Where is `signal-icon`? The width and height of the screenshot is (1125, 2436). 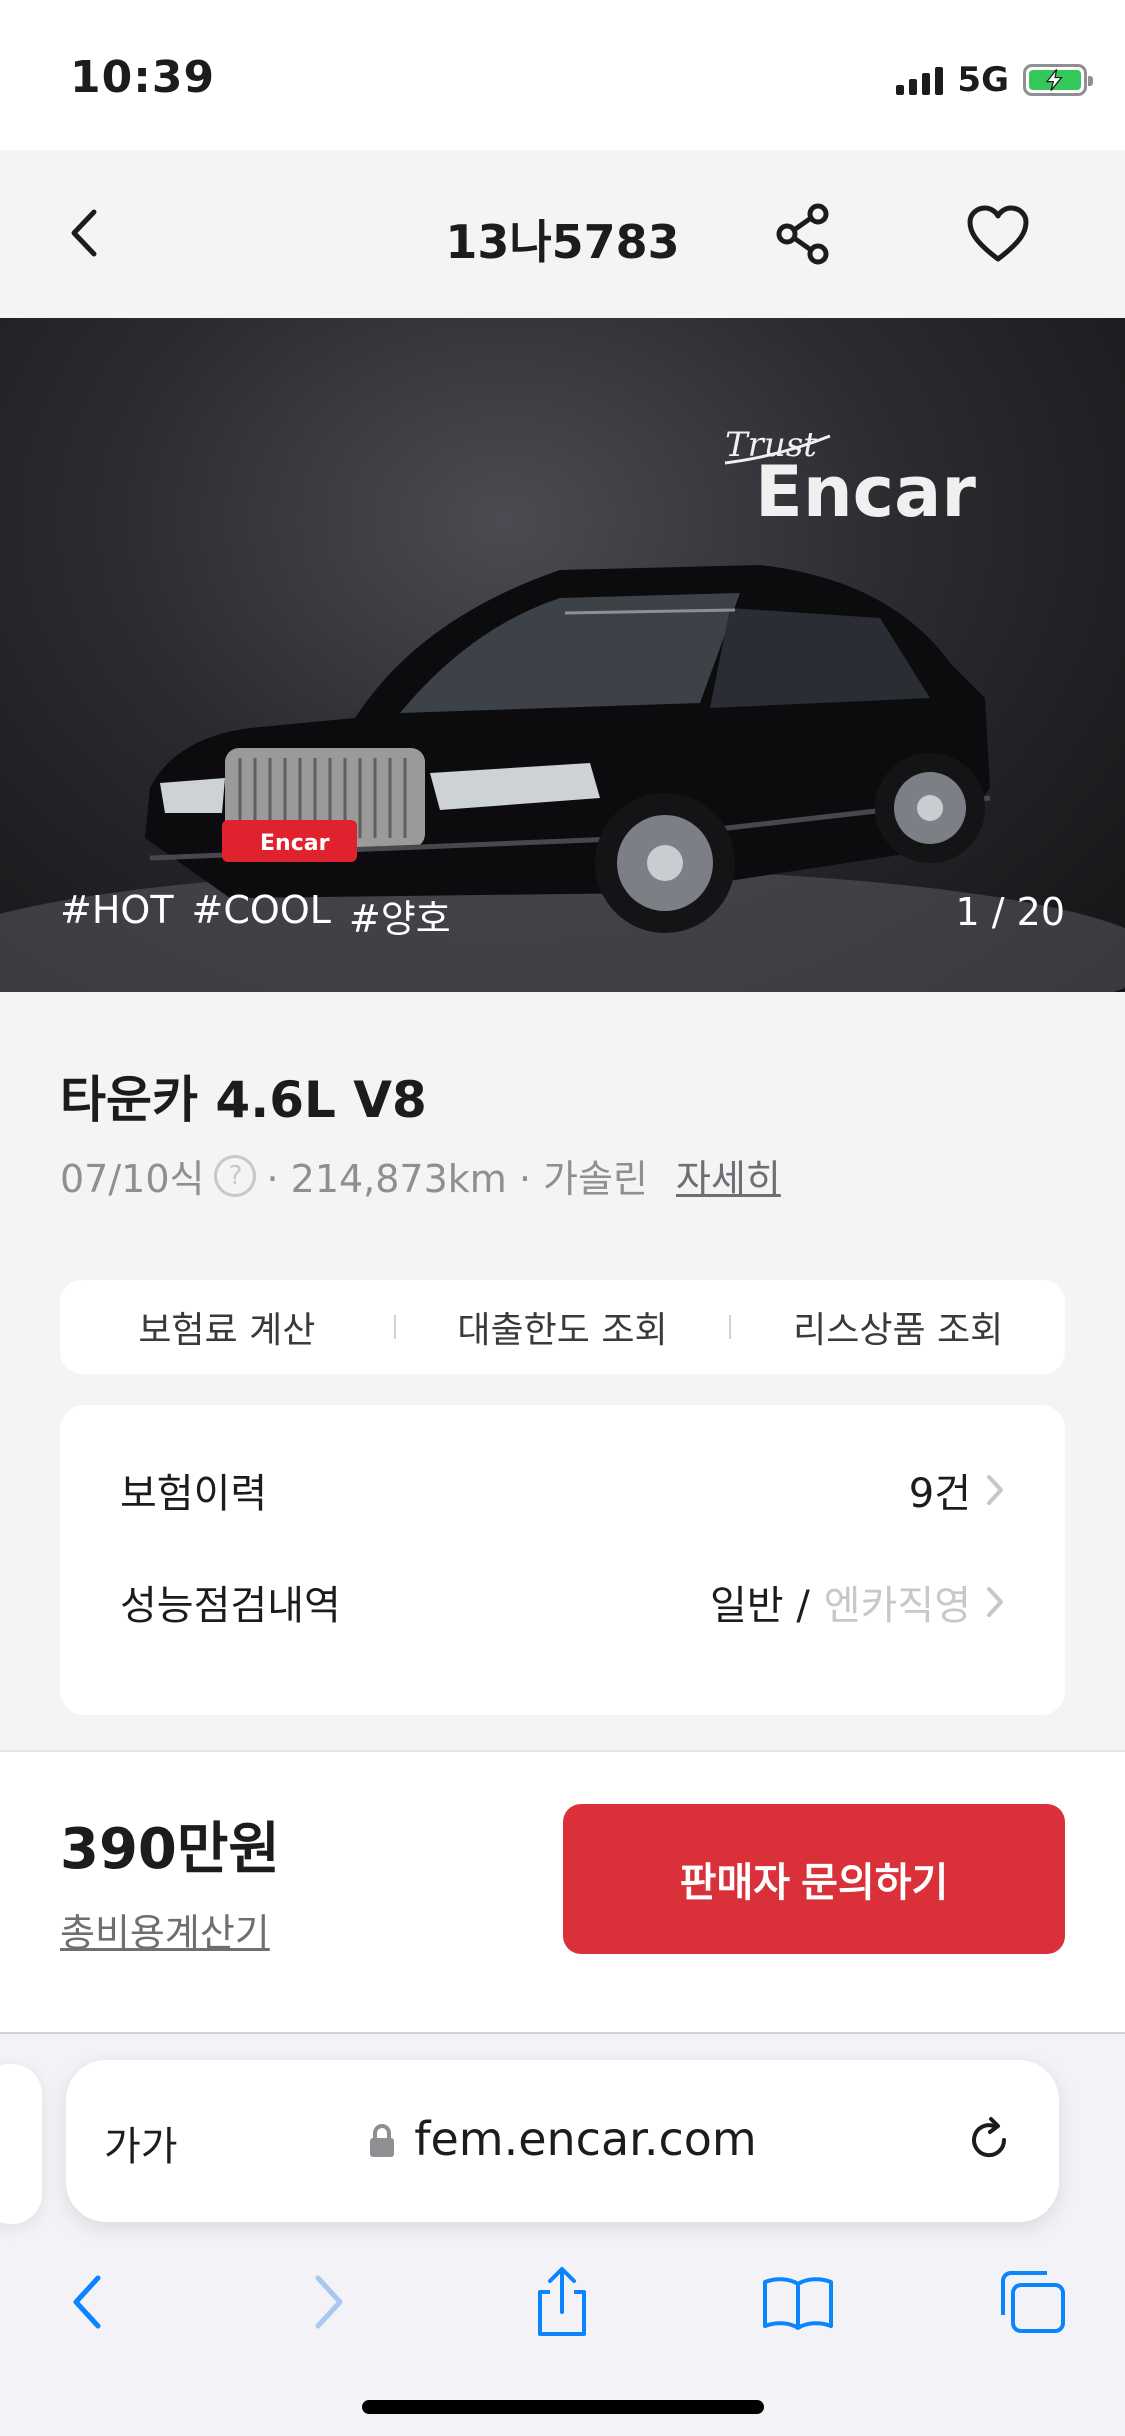
signal-icon is located at coordinates (920, 80).